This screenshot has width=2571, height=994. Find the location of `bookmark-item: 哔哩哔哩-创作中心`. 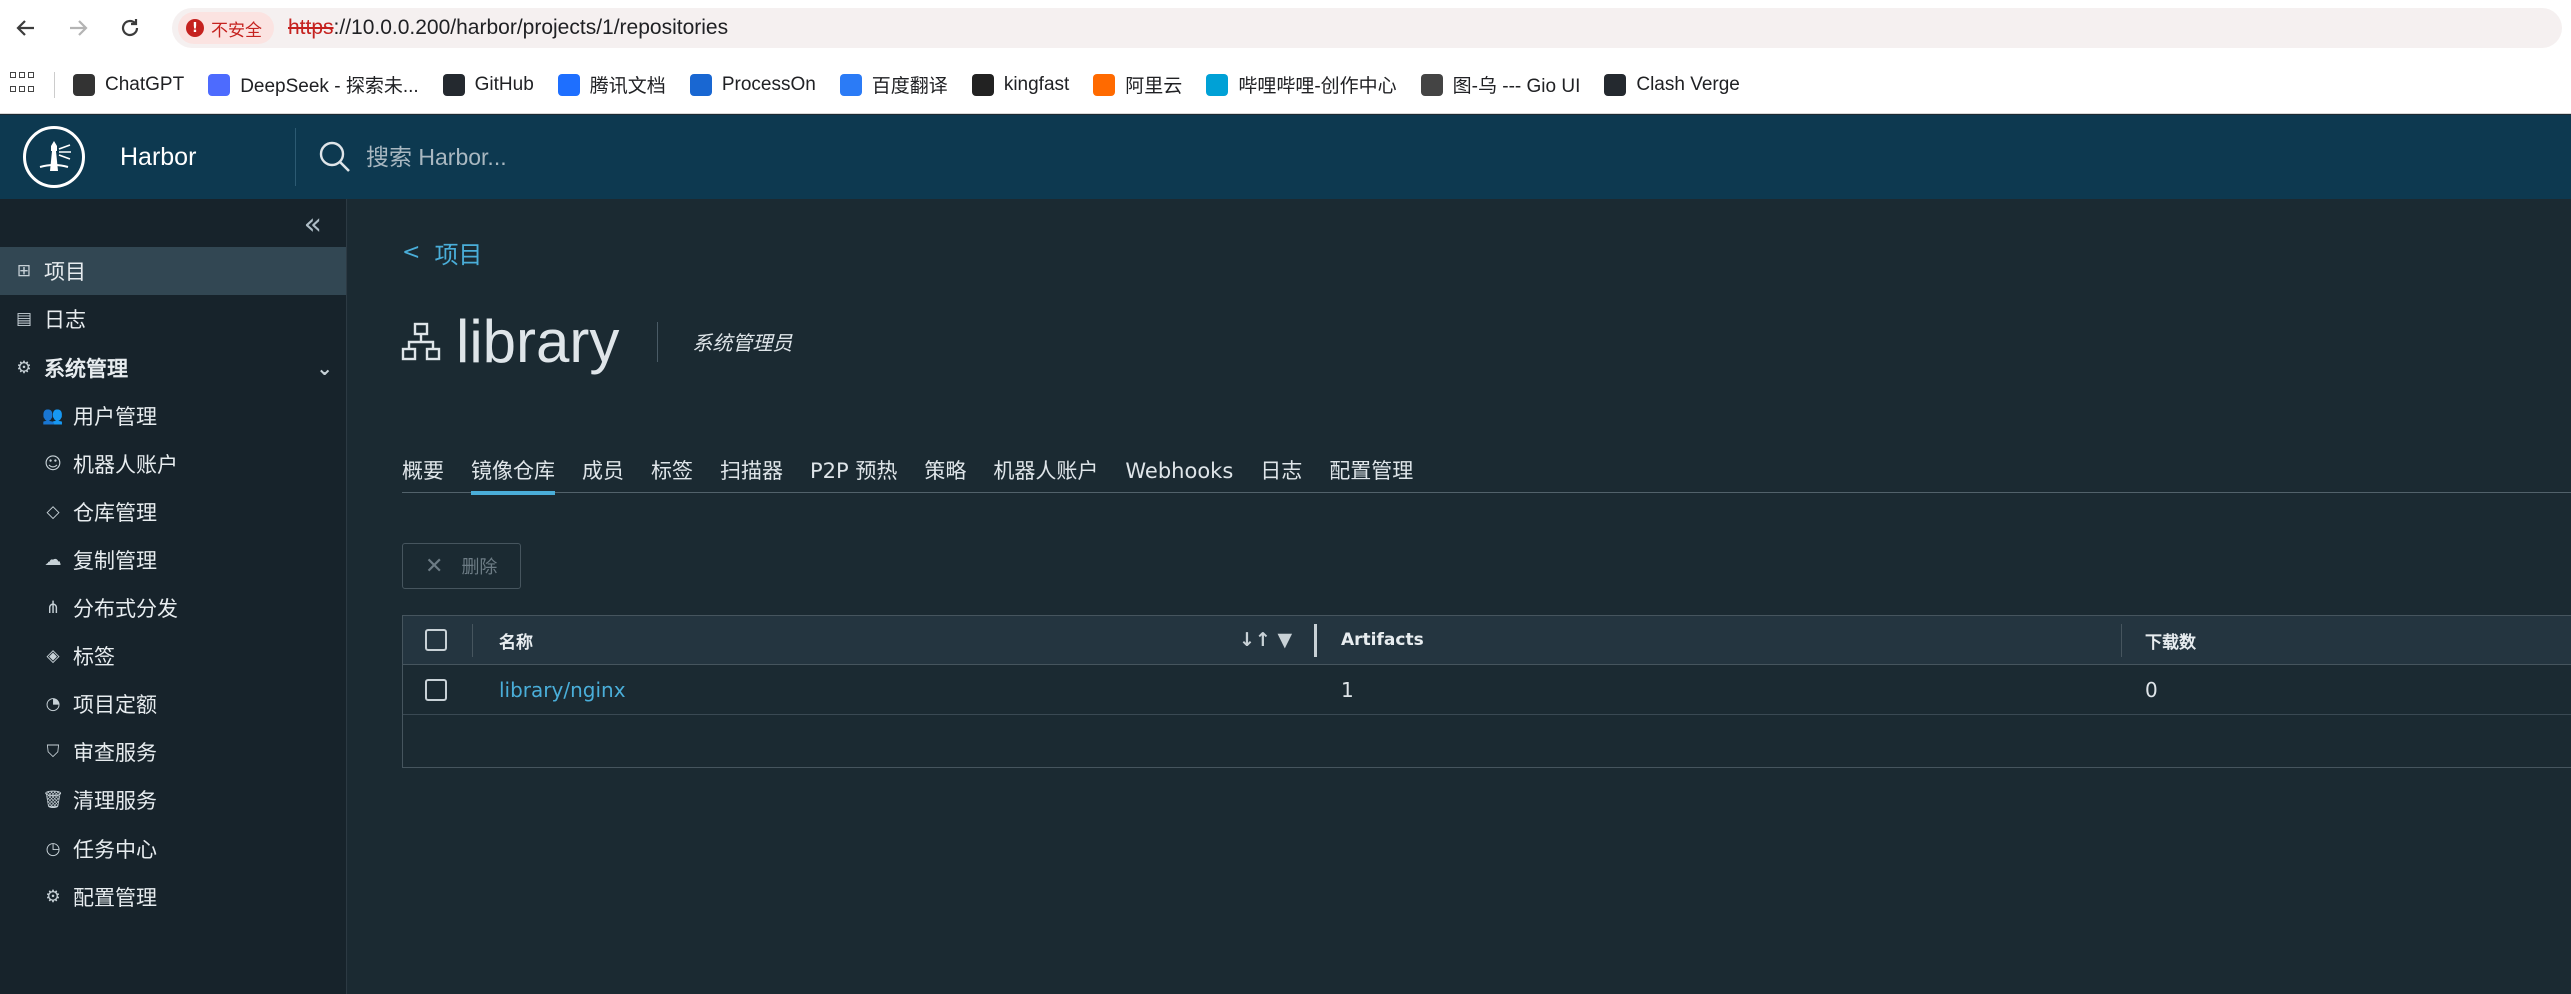

bookmark-item: 哔哩哔哩-创作中心 is located at coordinates (1301, 84).